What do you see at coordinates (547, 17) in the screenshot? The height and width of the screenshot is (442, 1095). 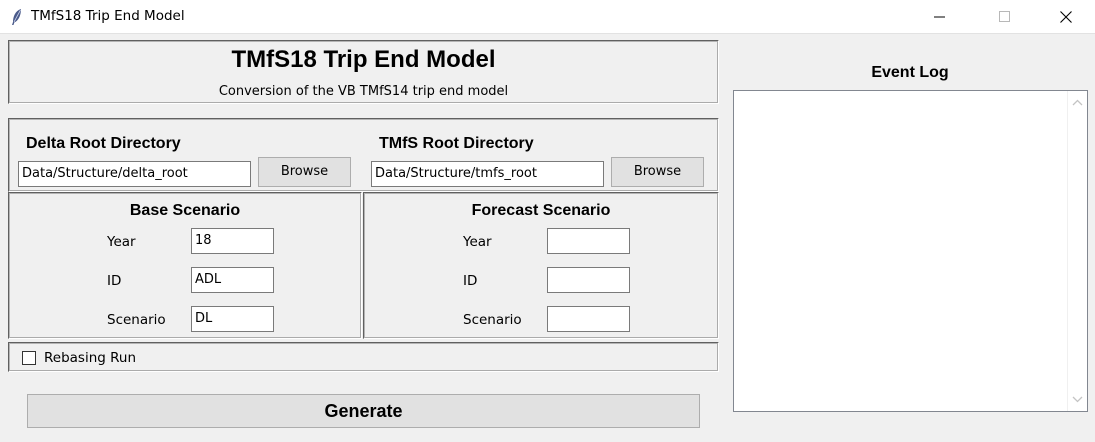 I see `window-title-bar: TMfS18 Trip End Model` at bounding box center [547, 17].